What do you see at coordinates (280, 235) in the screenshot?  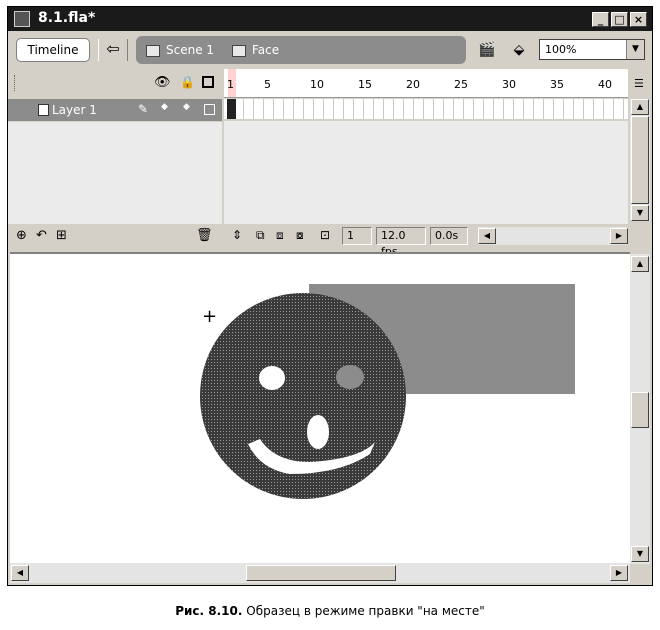 I see `onion-outline-icon: ⧈` at bounding box center [280, 235].